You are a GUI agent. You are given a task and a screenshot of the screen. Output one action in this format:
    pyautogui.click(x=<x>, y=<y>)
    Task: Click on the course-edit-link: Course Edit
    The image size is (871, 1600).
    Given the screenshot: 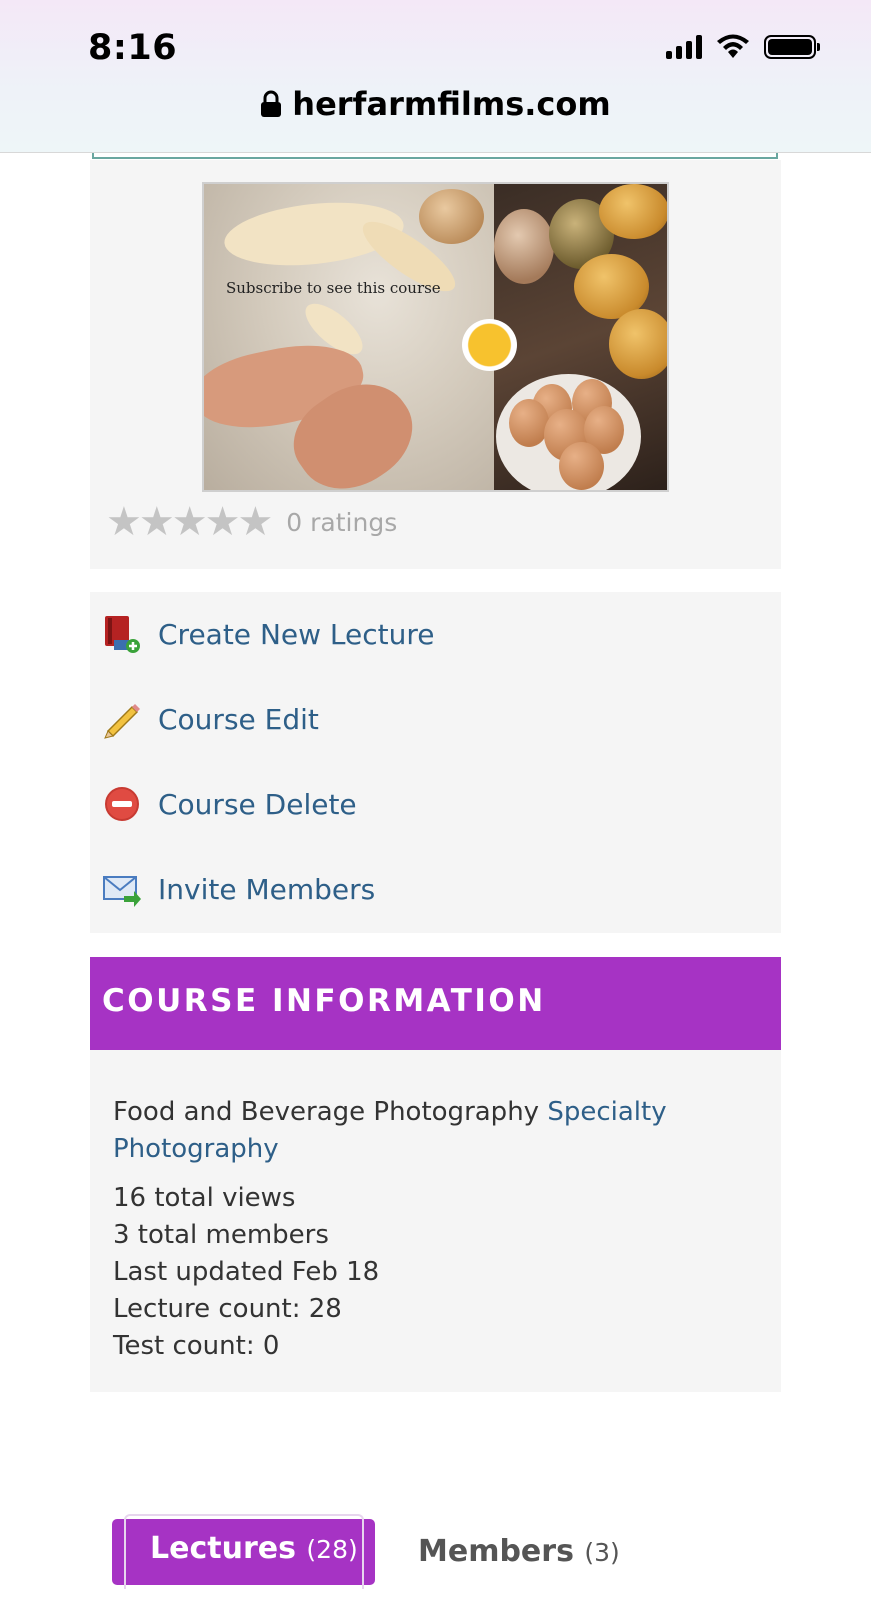 What is the action you would take?
    pyautogui.click(x=210, y=719)
    